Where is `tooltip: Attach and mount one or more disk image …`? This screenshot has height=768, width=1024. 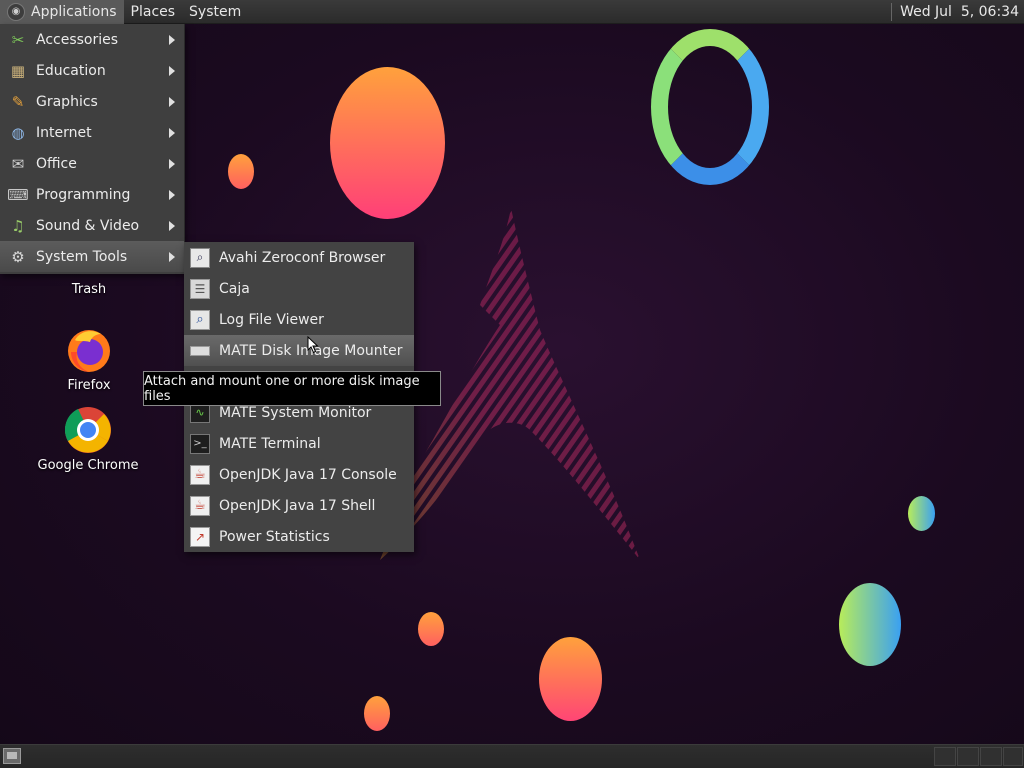 tooltip: Attach and mount one or more disk image … is located at coordinates (292, 388).